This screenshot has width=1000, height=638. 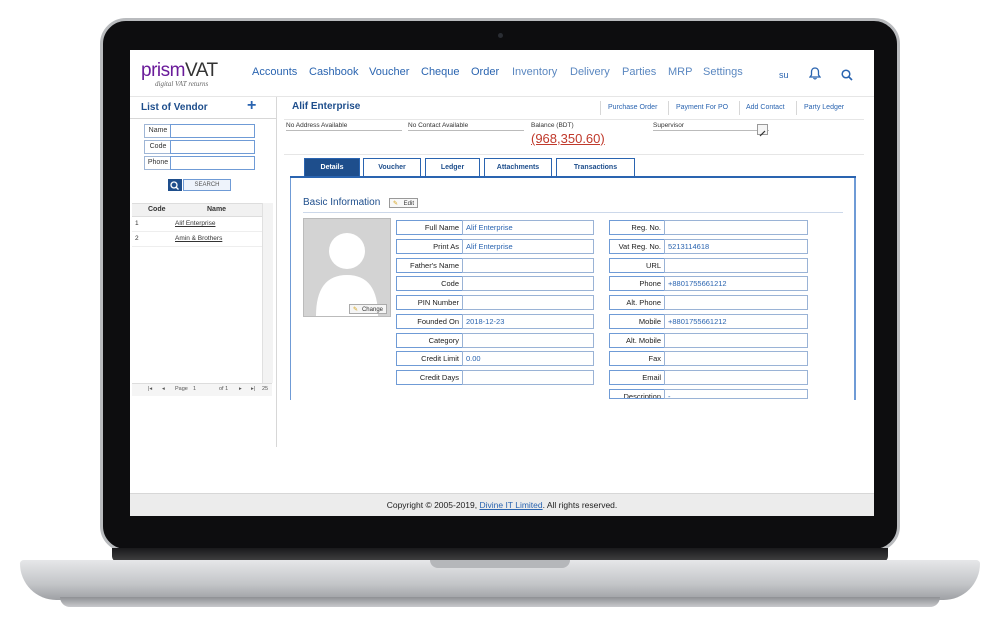 I want to click on change-photo-button: ✎ Change, so click(x=368, y=309).